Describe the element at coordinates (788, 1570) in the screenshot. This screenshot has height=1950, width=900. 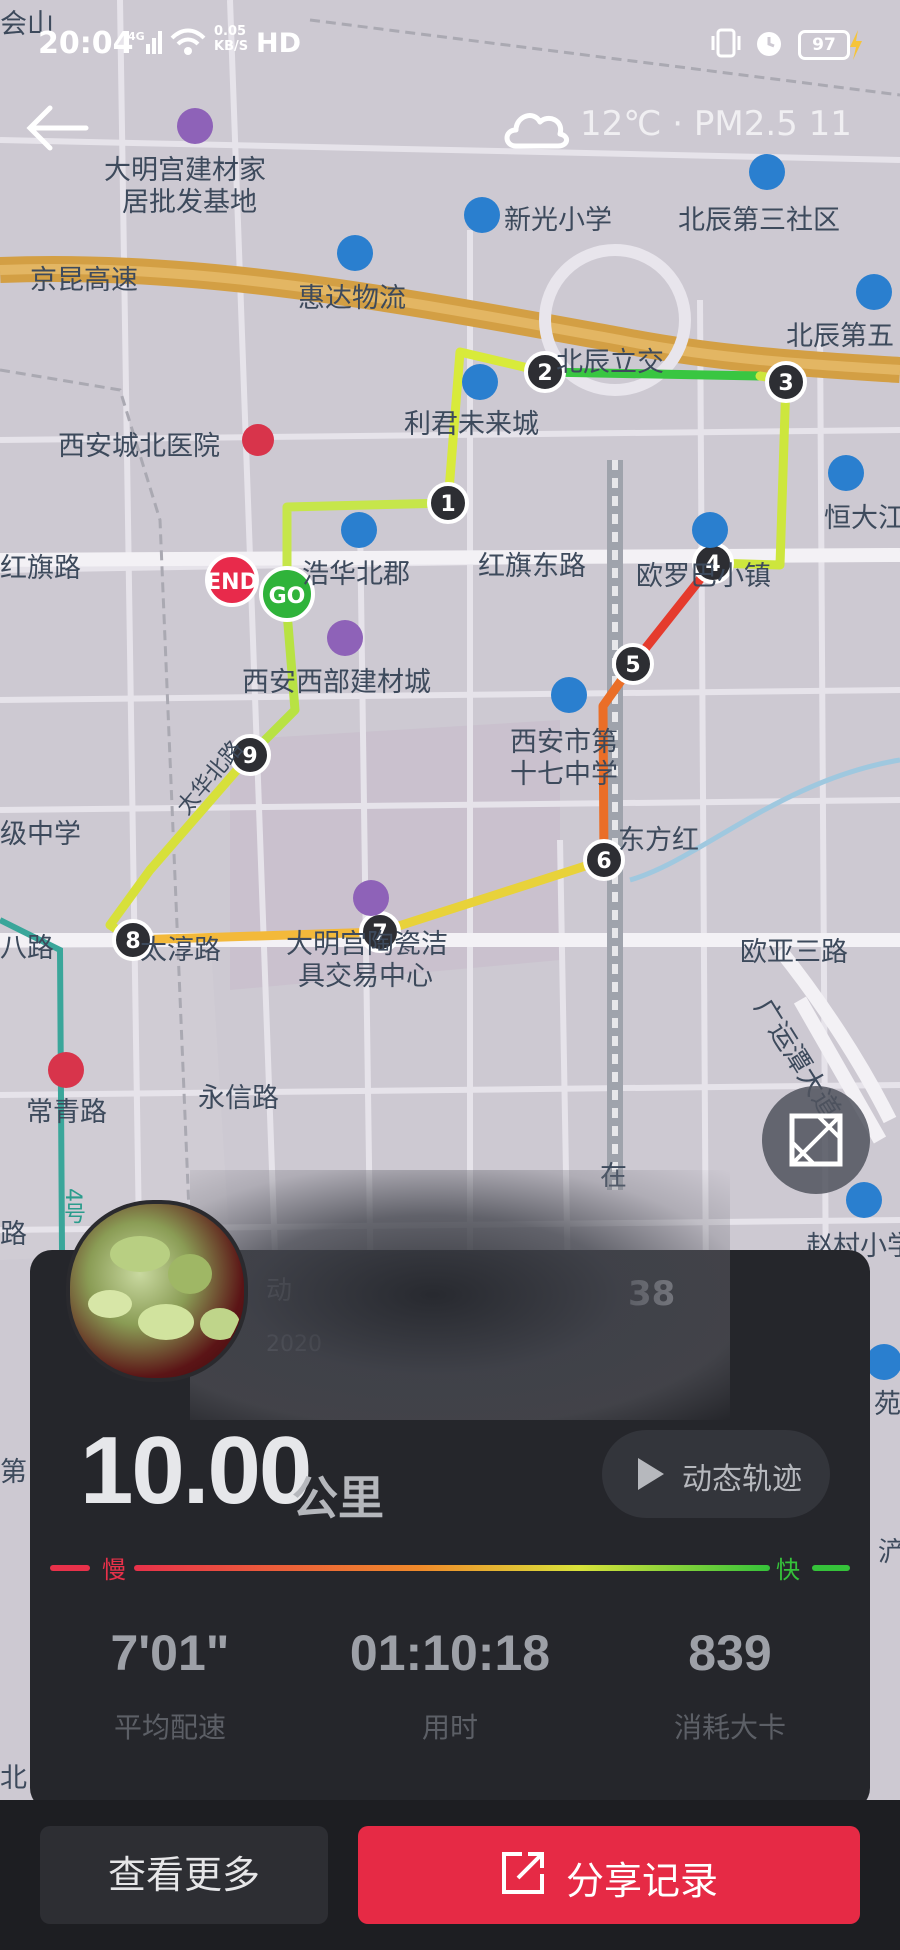
I see `legend-fast: 快` at that location.